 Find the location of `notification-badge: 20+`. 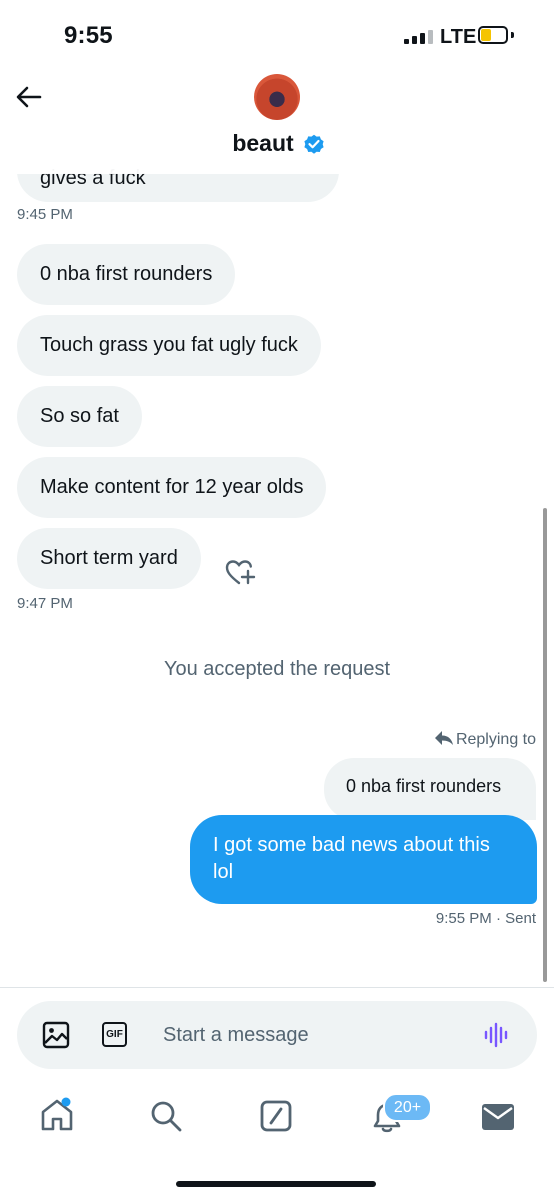

notification-badge: 20+ is located at coordinates (407, 1107).